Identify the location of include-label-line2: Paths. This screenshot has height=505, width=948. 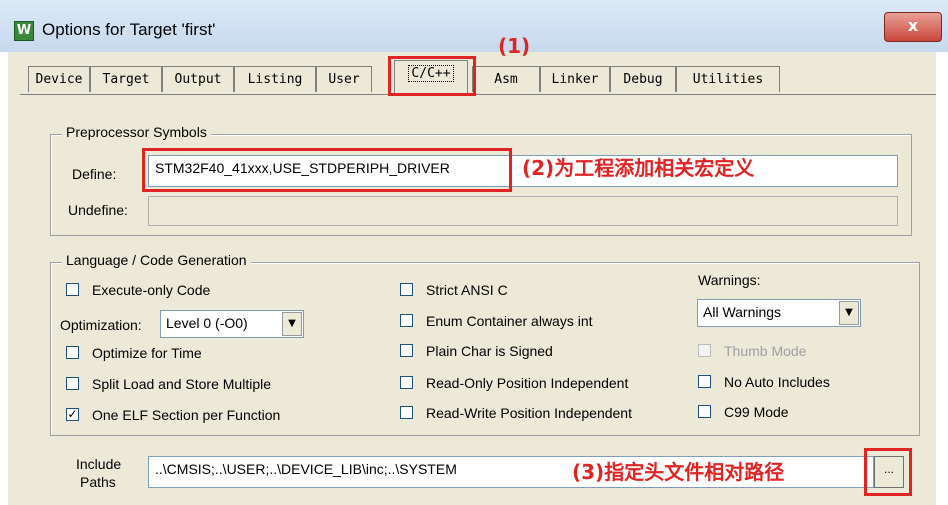
(98, 482).